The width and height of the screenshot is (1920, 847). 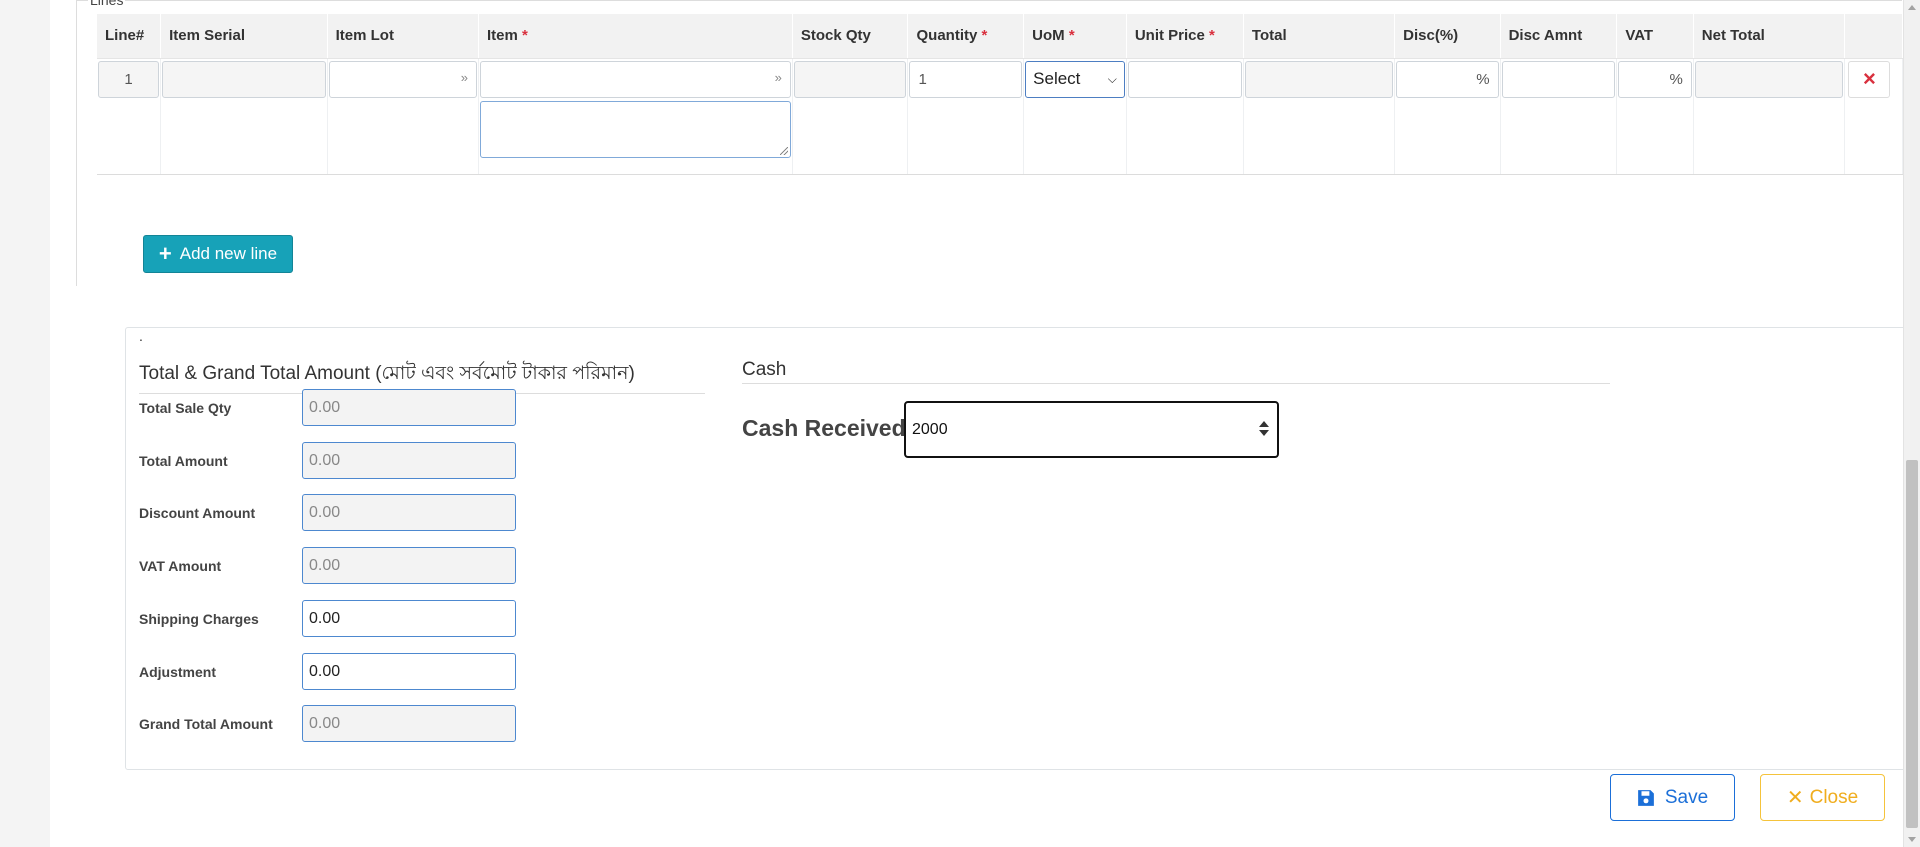 What do you see at coordinates (129, 36) in the screenshot?
I see `col-header-line-no: Line#` at bounding box center [129, 36].